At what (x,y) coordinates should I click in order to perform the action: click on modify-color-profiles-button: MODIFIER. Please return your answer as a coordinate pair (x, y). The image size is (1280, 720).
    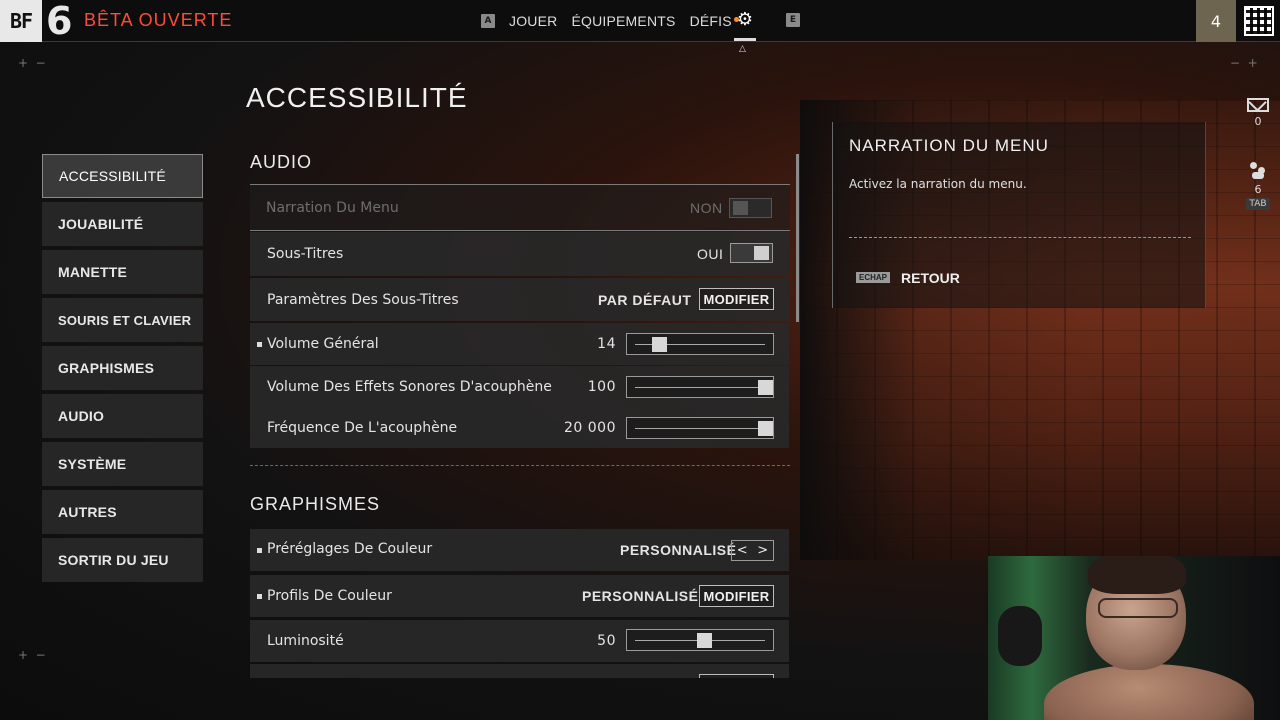
    Looking at the image, I should click on (736, 596).